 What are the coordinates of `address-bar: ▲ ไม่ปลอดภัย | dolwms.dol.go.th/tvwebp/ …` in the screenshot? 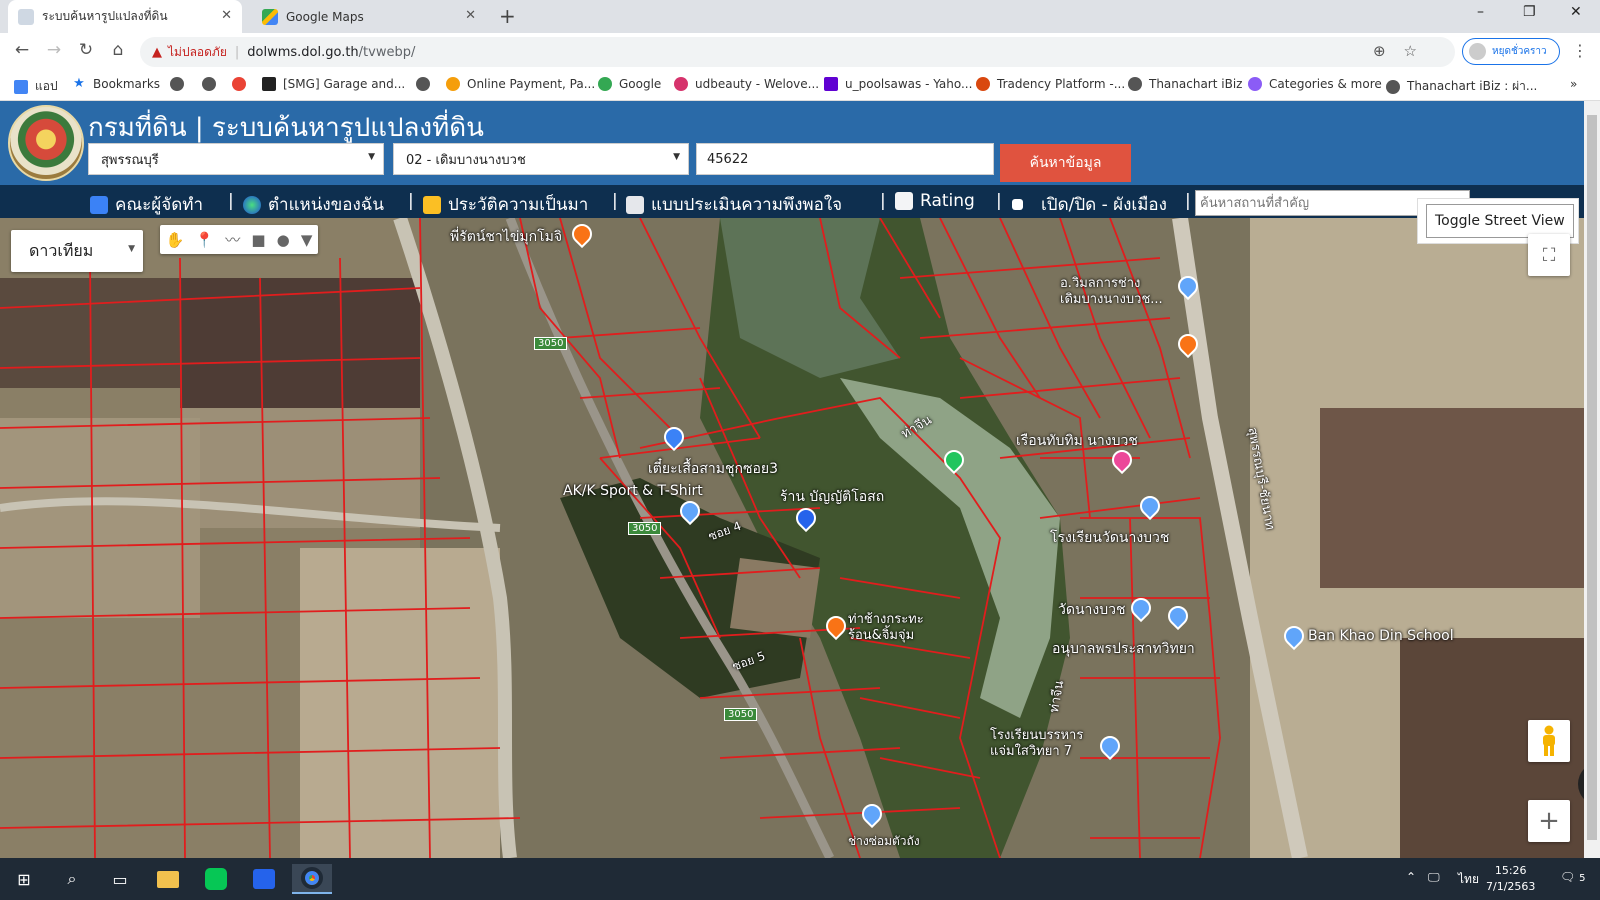 It's located at (797, 52).